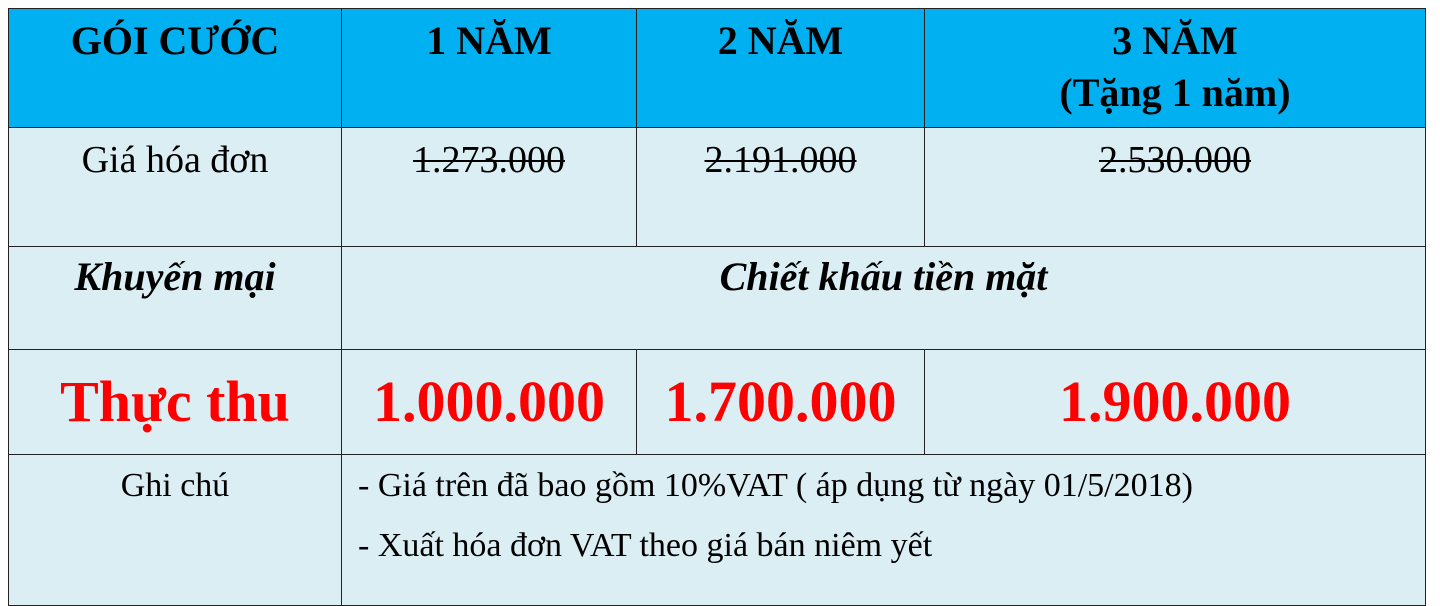 The image size is (1440, 606). I want to click on invoice-price-3-years-value: 2.530.000, so click(1175, 160).